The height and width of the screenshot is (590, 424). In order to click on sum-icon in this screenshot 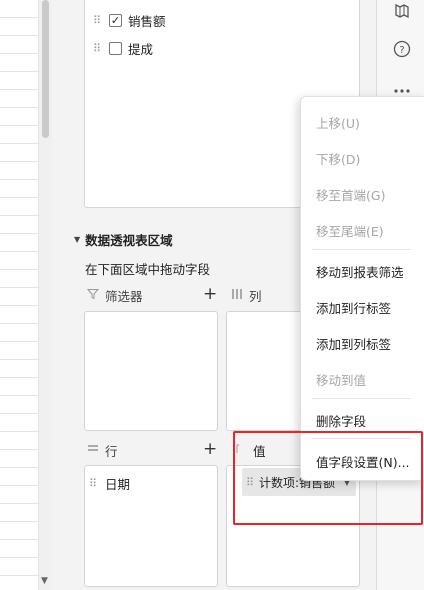, I will do `click(244, 450)`.